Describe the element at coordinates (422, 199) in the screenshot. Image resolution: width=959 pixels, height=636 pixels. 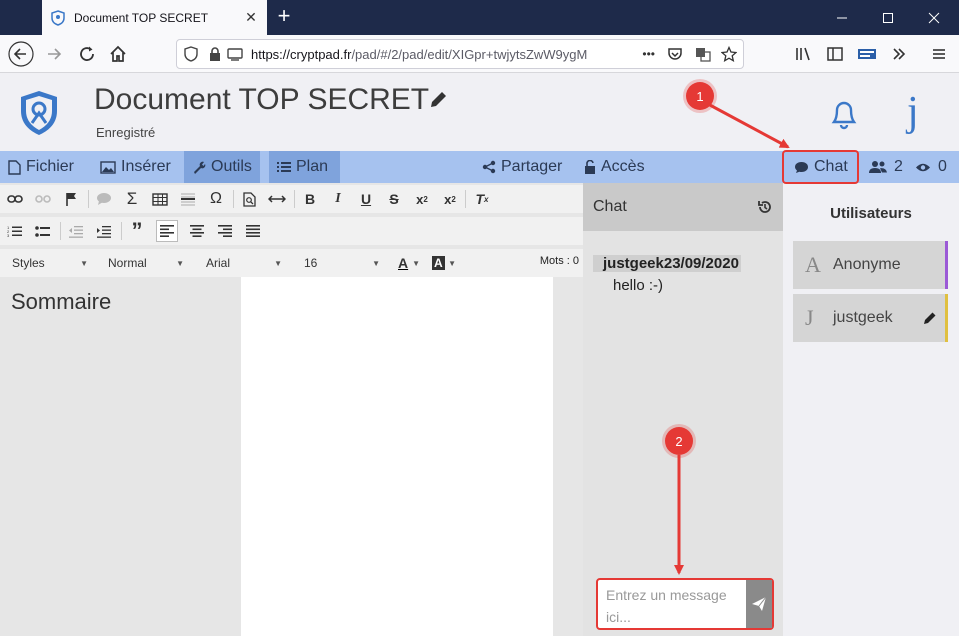
I see `subscript-button: x2` at that location.